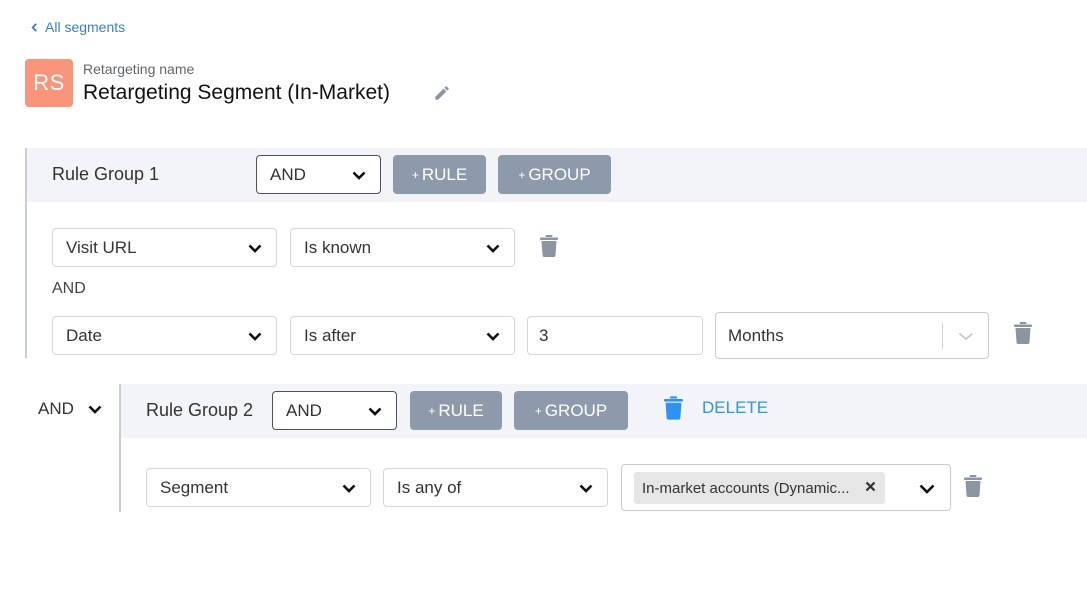  What do you see at coordinates (429, 487) in the screenshot?
I see `condition-value: Is any of` at bounding box center [429, 487].